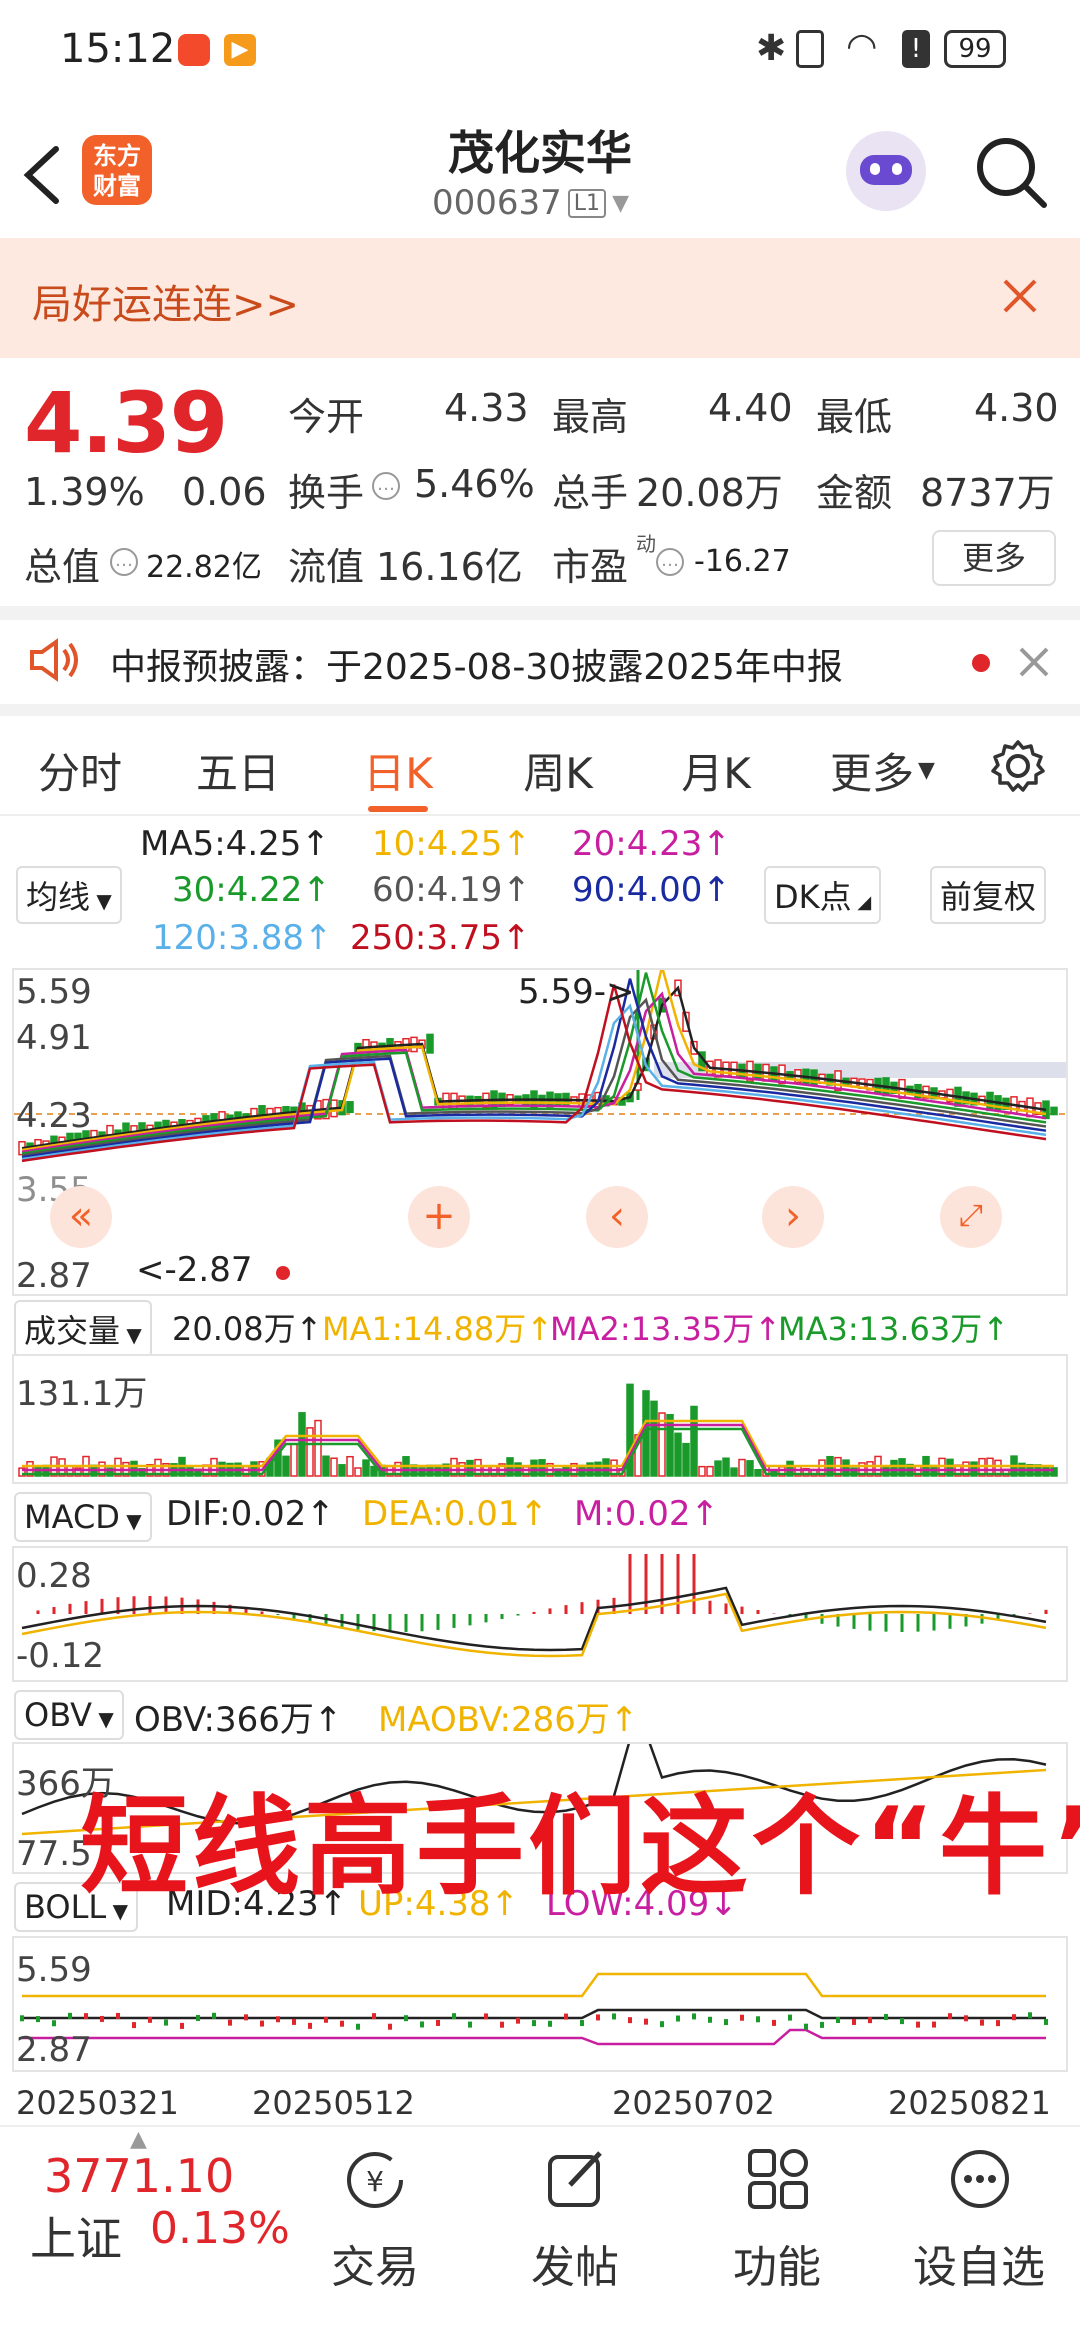 This screenshot has width=1080, height=2340. I want to click on date-label: 20250702, so click(693, 2103).